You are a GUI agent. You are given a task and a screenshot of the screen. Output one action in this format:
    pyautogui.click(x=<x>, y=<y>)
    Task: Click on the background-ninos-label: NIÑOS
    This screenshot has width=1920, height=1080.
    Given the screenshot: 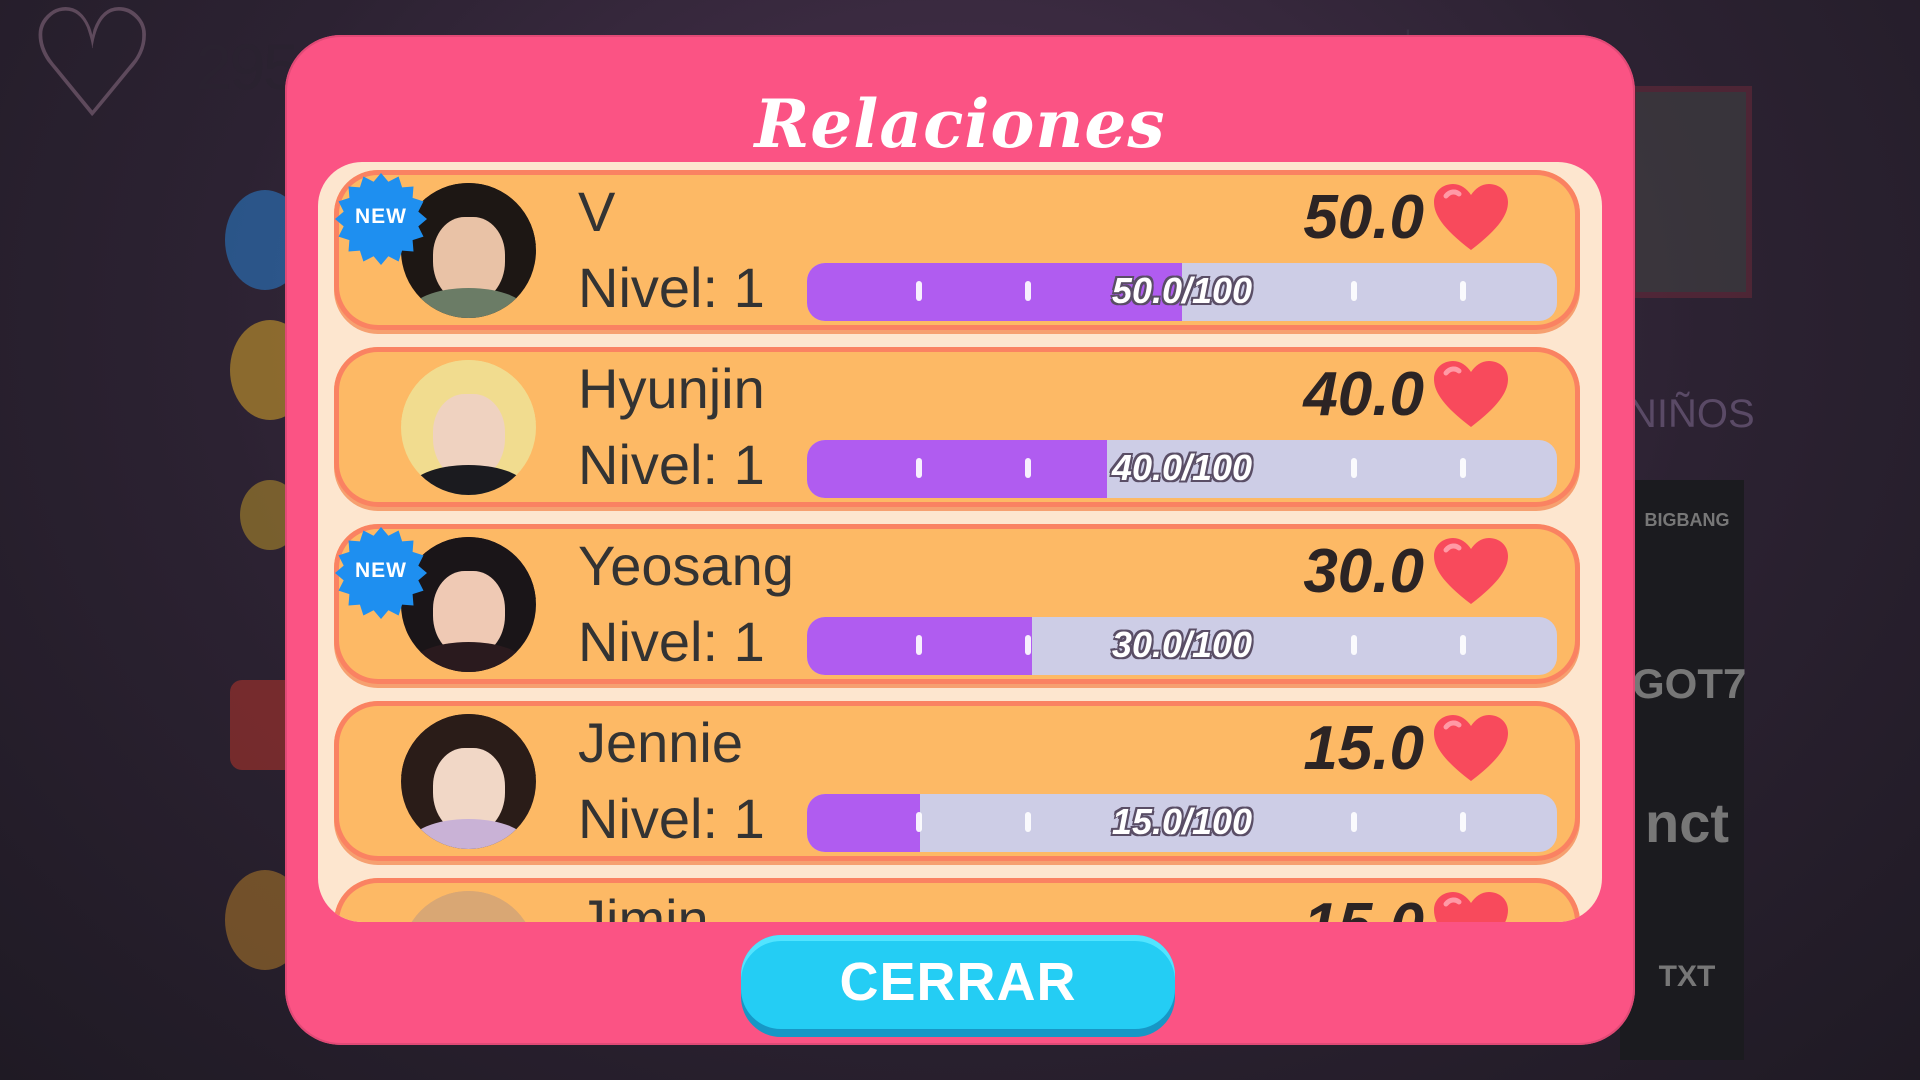 What is the action you would take?
    pyautogui.click(x=1691, y=414)
    